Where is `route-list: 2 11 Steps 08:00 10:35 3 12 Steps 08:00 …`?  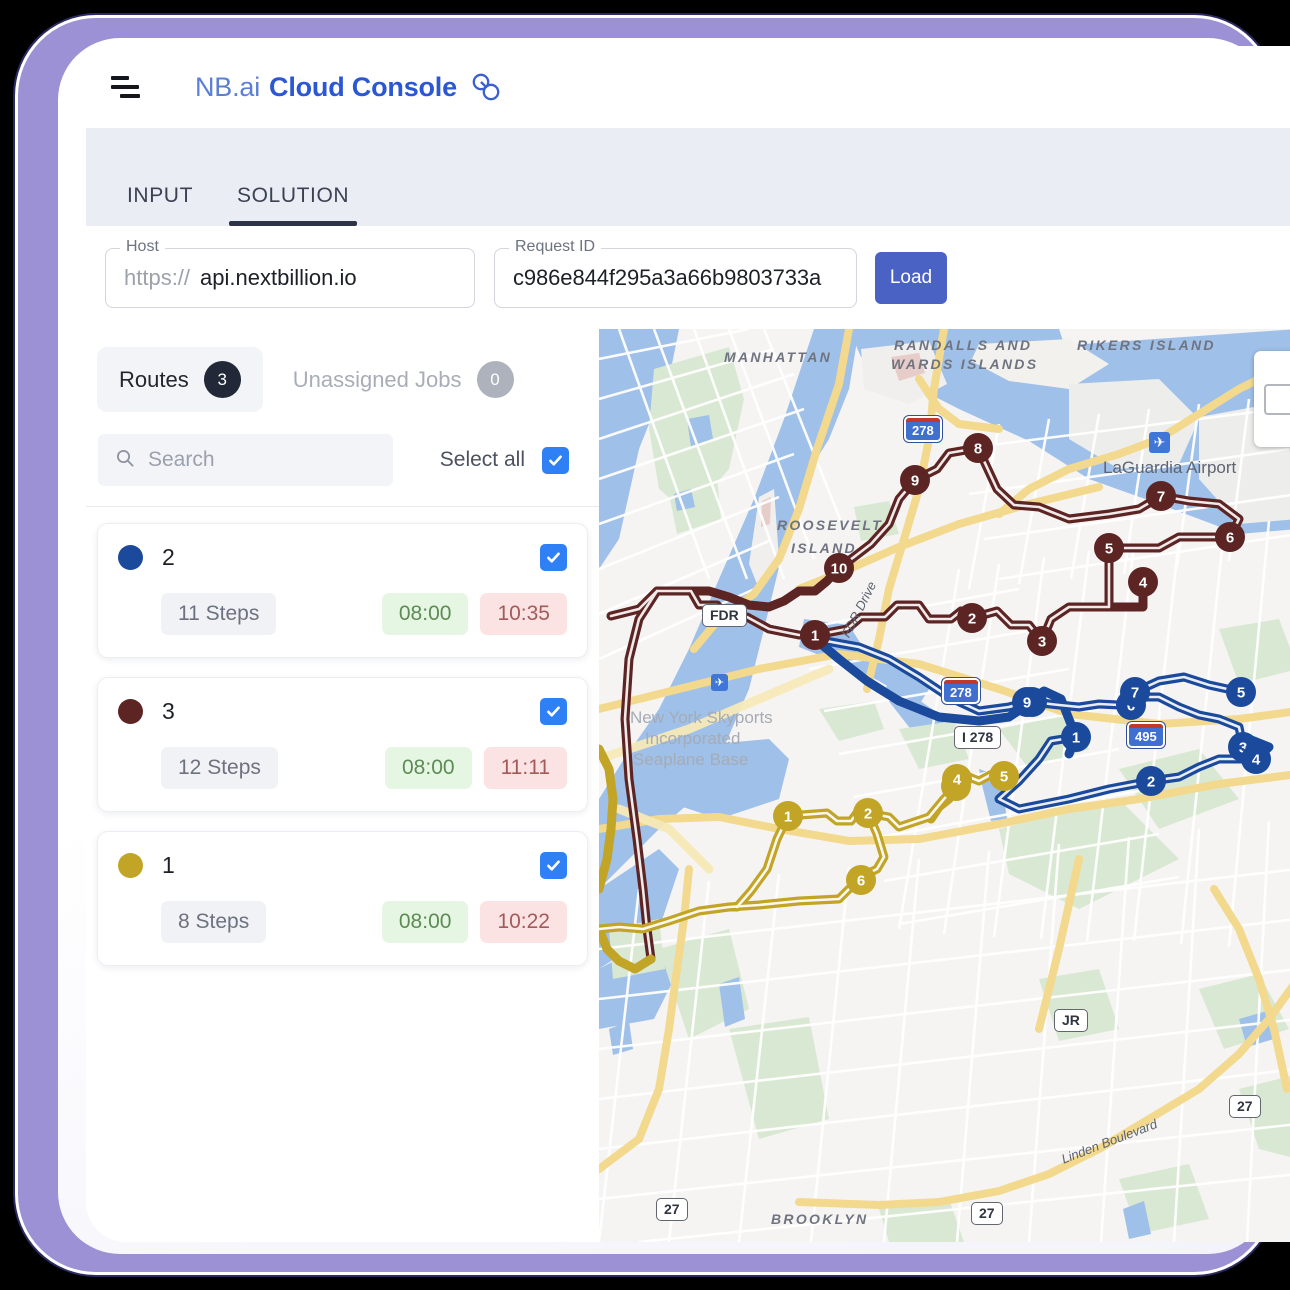
route-list: 2 11 Steps 08:00 10:35 3 12 Steps 08:00 … is located at coordinates (342, 736).